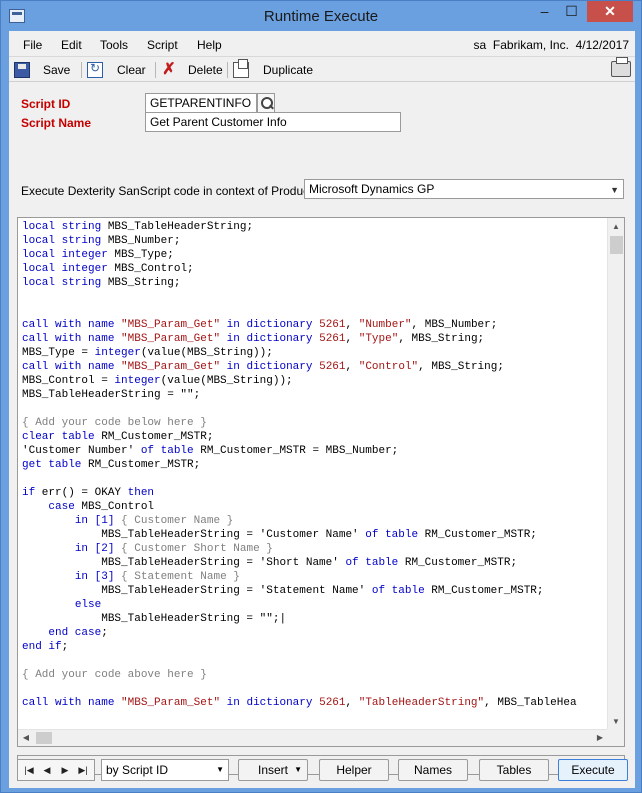  I want to click on close-button: ✕, so click(610, 11).